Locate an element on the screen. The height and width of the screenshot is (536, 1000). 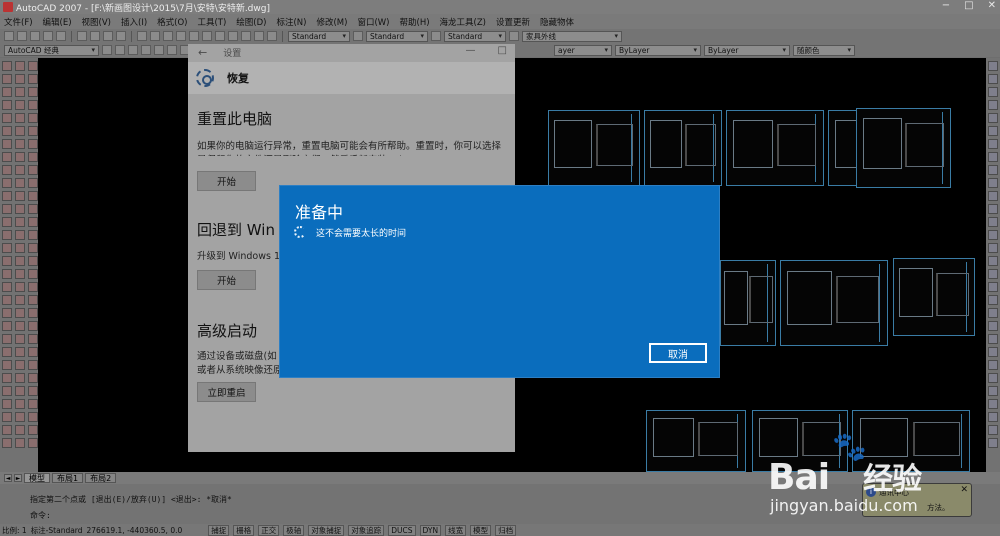
tab-scroll-left-button: ◄ is located at coordinates (8, 478).